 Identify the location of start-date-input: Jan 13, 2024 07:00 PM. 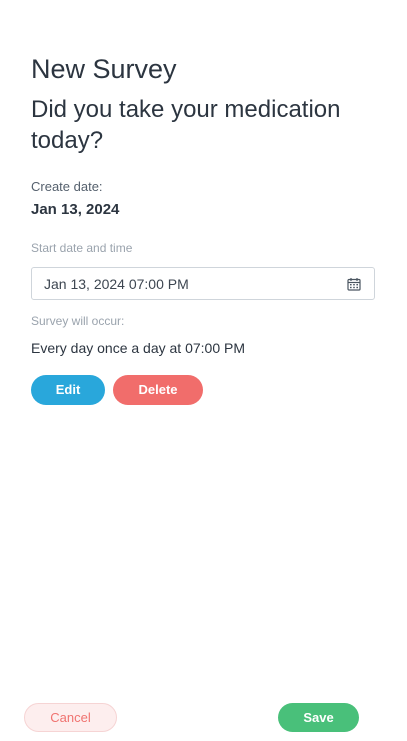
(203, 283).